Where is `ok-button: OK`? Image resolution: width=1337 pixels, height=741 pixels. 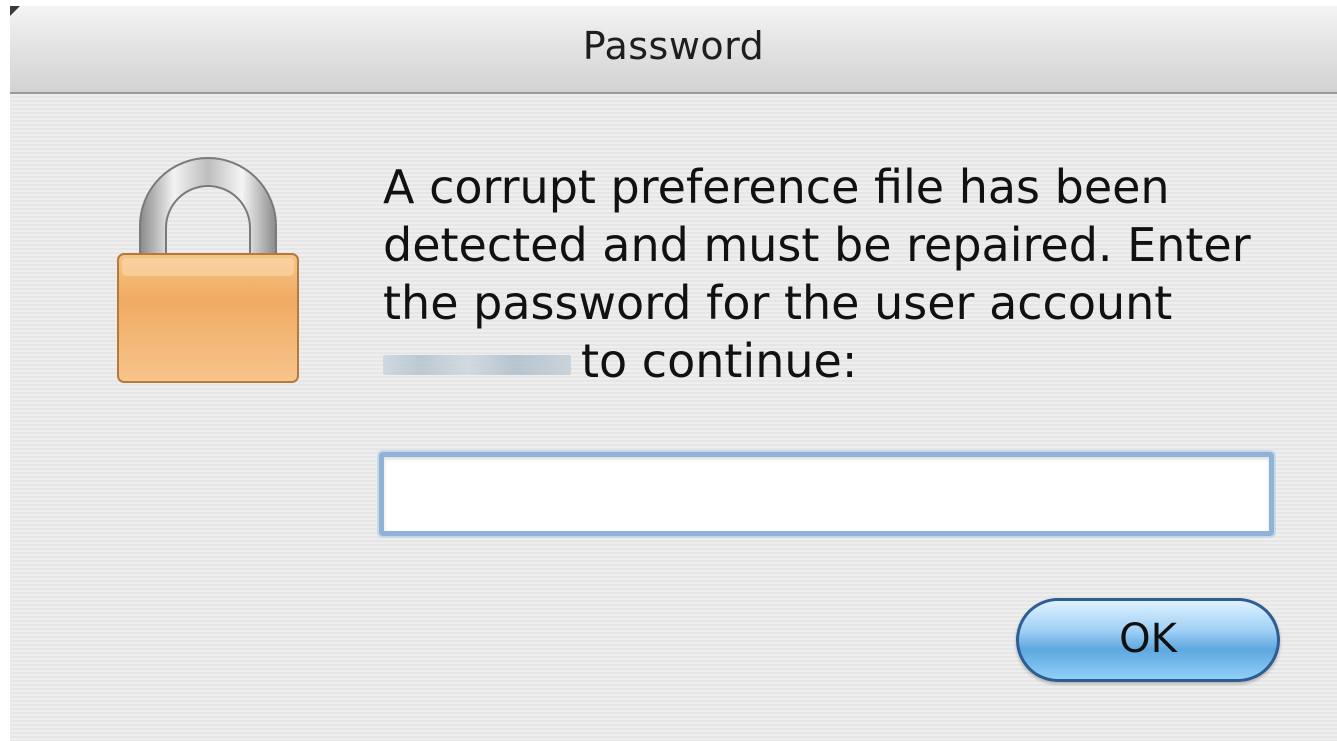
ok-button: OK is located at coordinates (1148, 640).